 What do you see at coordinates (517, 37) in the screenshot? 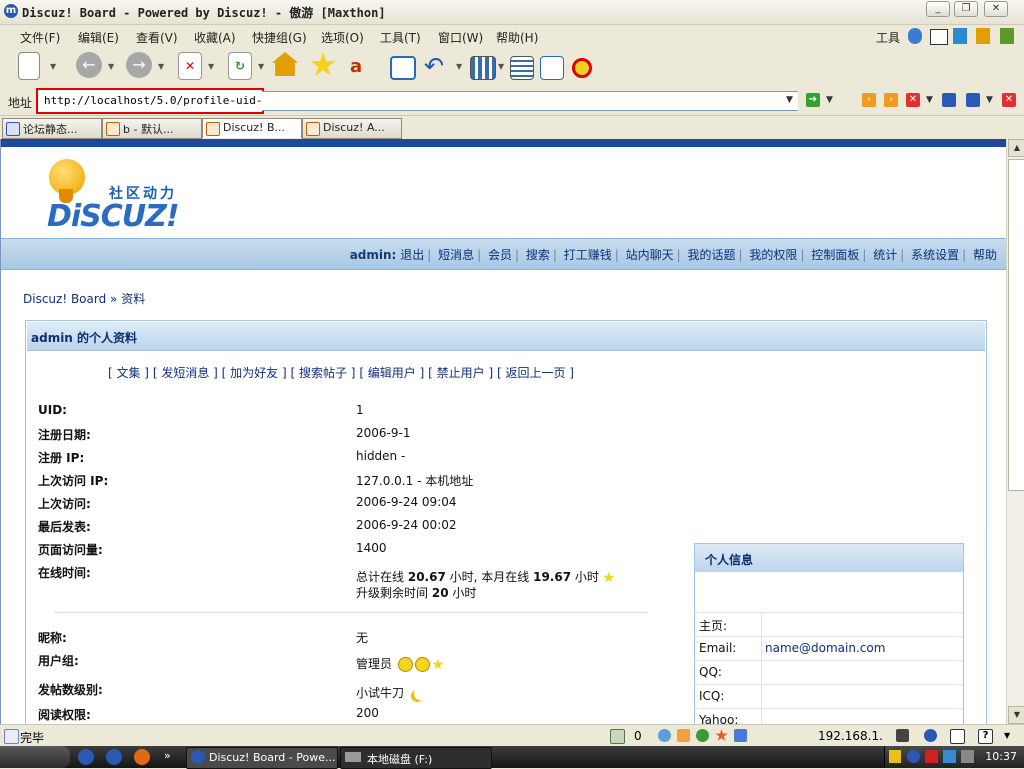
I see `menu-help: 帮助(H)` at bounding box center [517, 37].